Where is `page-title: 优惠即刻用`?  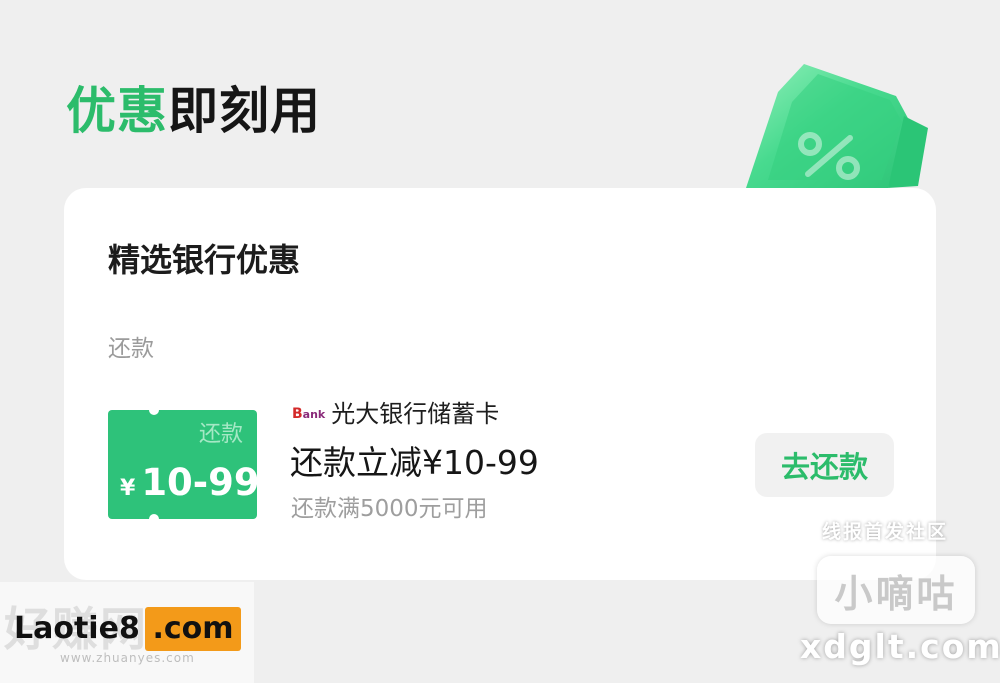
page-title: 优惠即刻用 is located at coordinates (193, 111).